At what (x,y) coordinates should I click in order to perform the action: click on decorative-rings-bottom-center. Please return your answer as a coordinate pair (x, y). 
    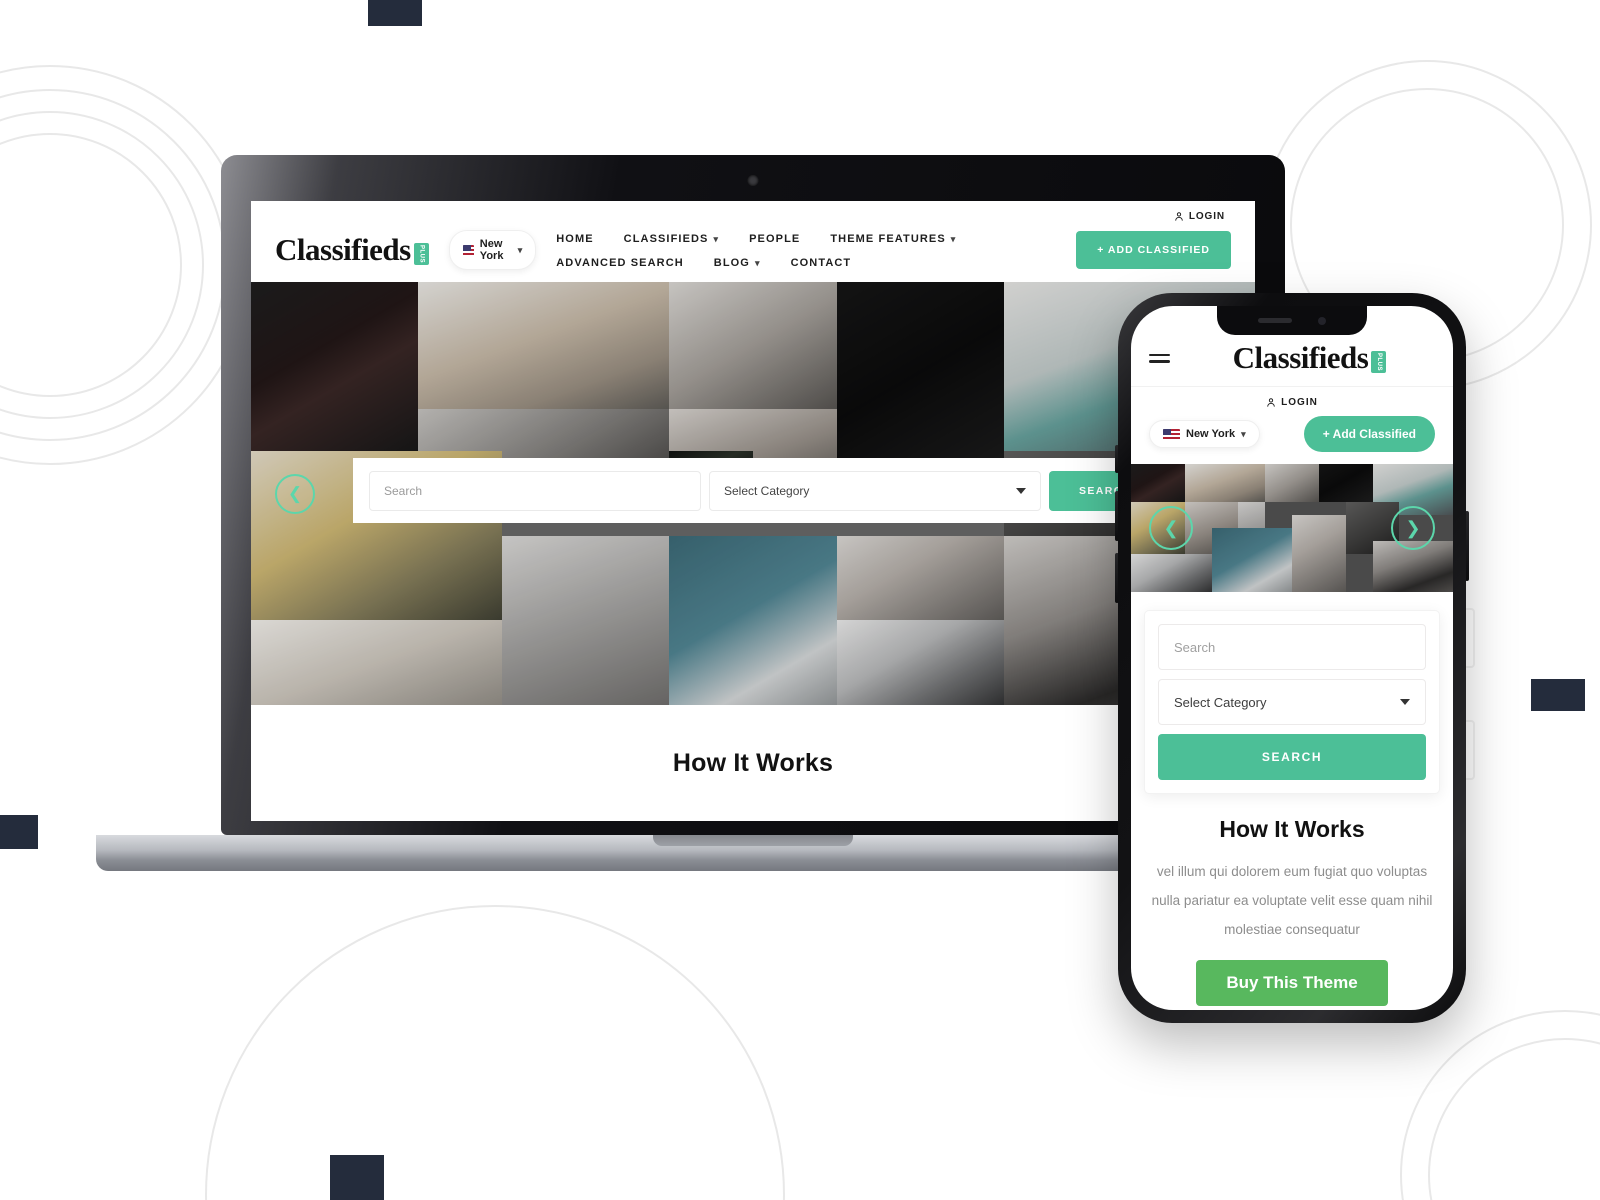
    Looking at the image, I should click on (495, 1052).